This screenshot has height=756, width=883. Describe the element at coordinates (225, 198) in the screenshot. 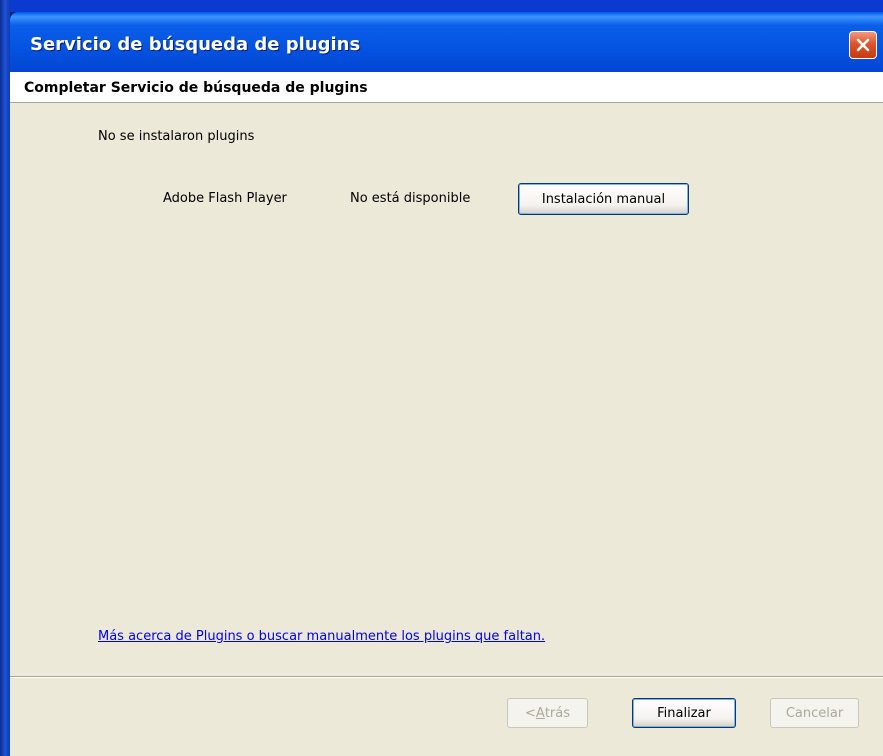

I see `plugin-name: Adobe Flash Player` at that location.